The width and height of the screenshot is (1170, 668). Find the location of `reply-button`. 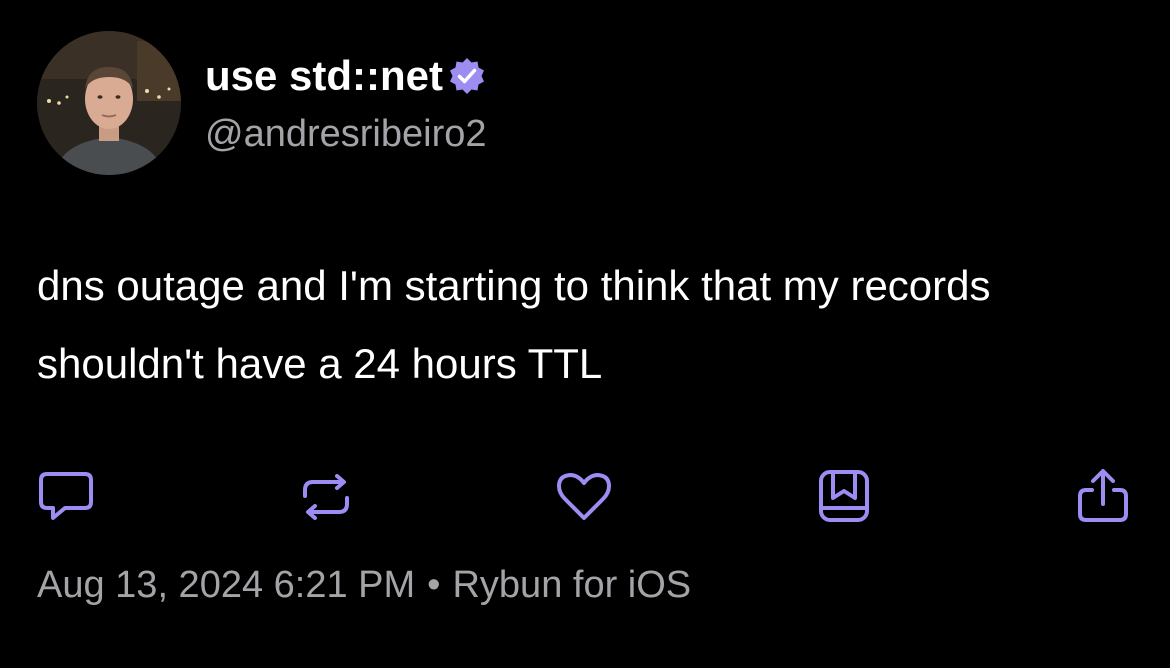

reply-button is located at coordinates (66, 497).